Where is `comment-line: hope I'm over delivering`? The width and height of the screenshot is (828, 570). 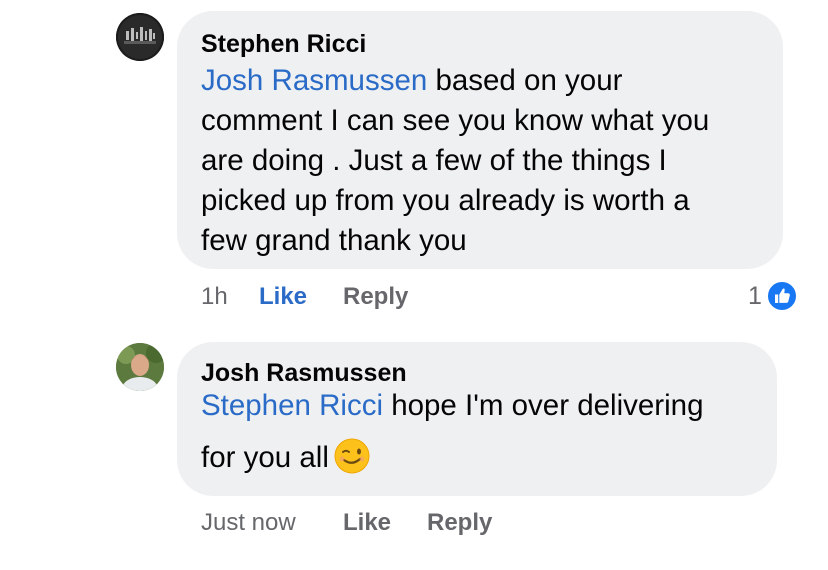 comment-line: hope I'm over delivering is located at coordinates (543, 405).